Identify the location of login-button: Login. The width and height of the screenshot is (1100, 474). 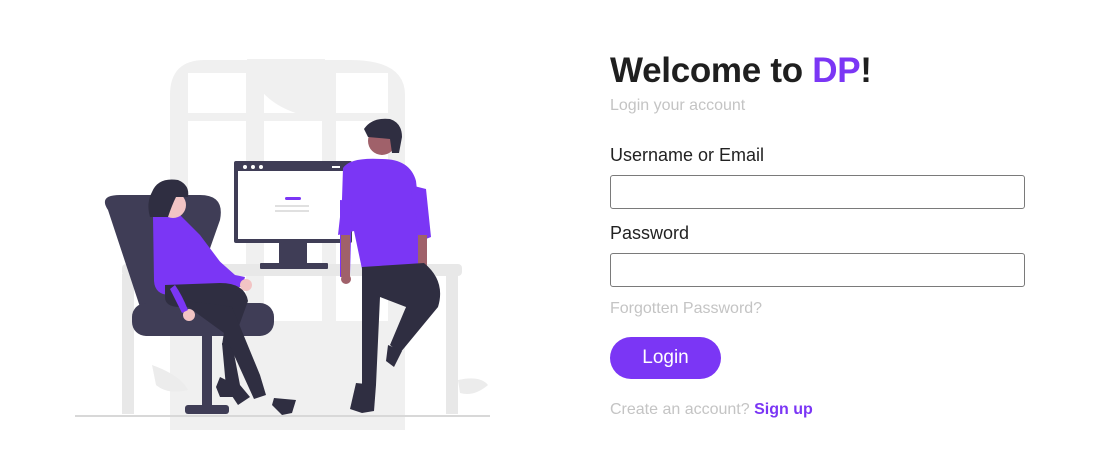
(665, 358).